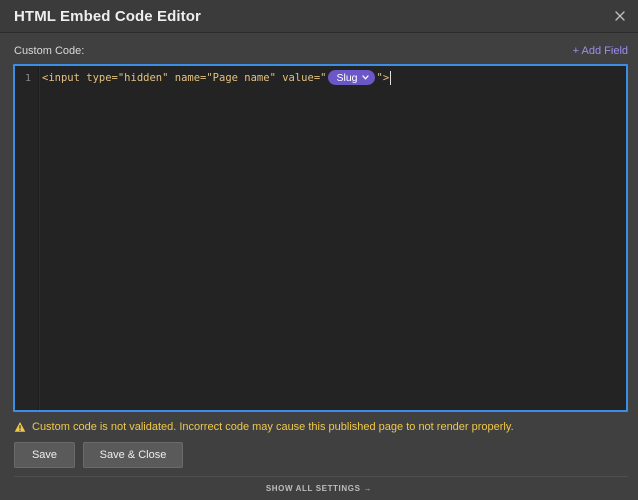  What do you see at coordinates (365, 77) in the screenshot?
I see `chevron-down-icon` at bounding box center [365, 77].